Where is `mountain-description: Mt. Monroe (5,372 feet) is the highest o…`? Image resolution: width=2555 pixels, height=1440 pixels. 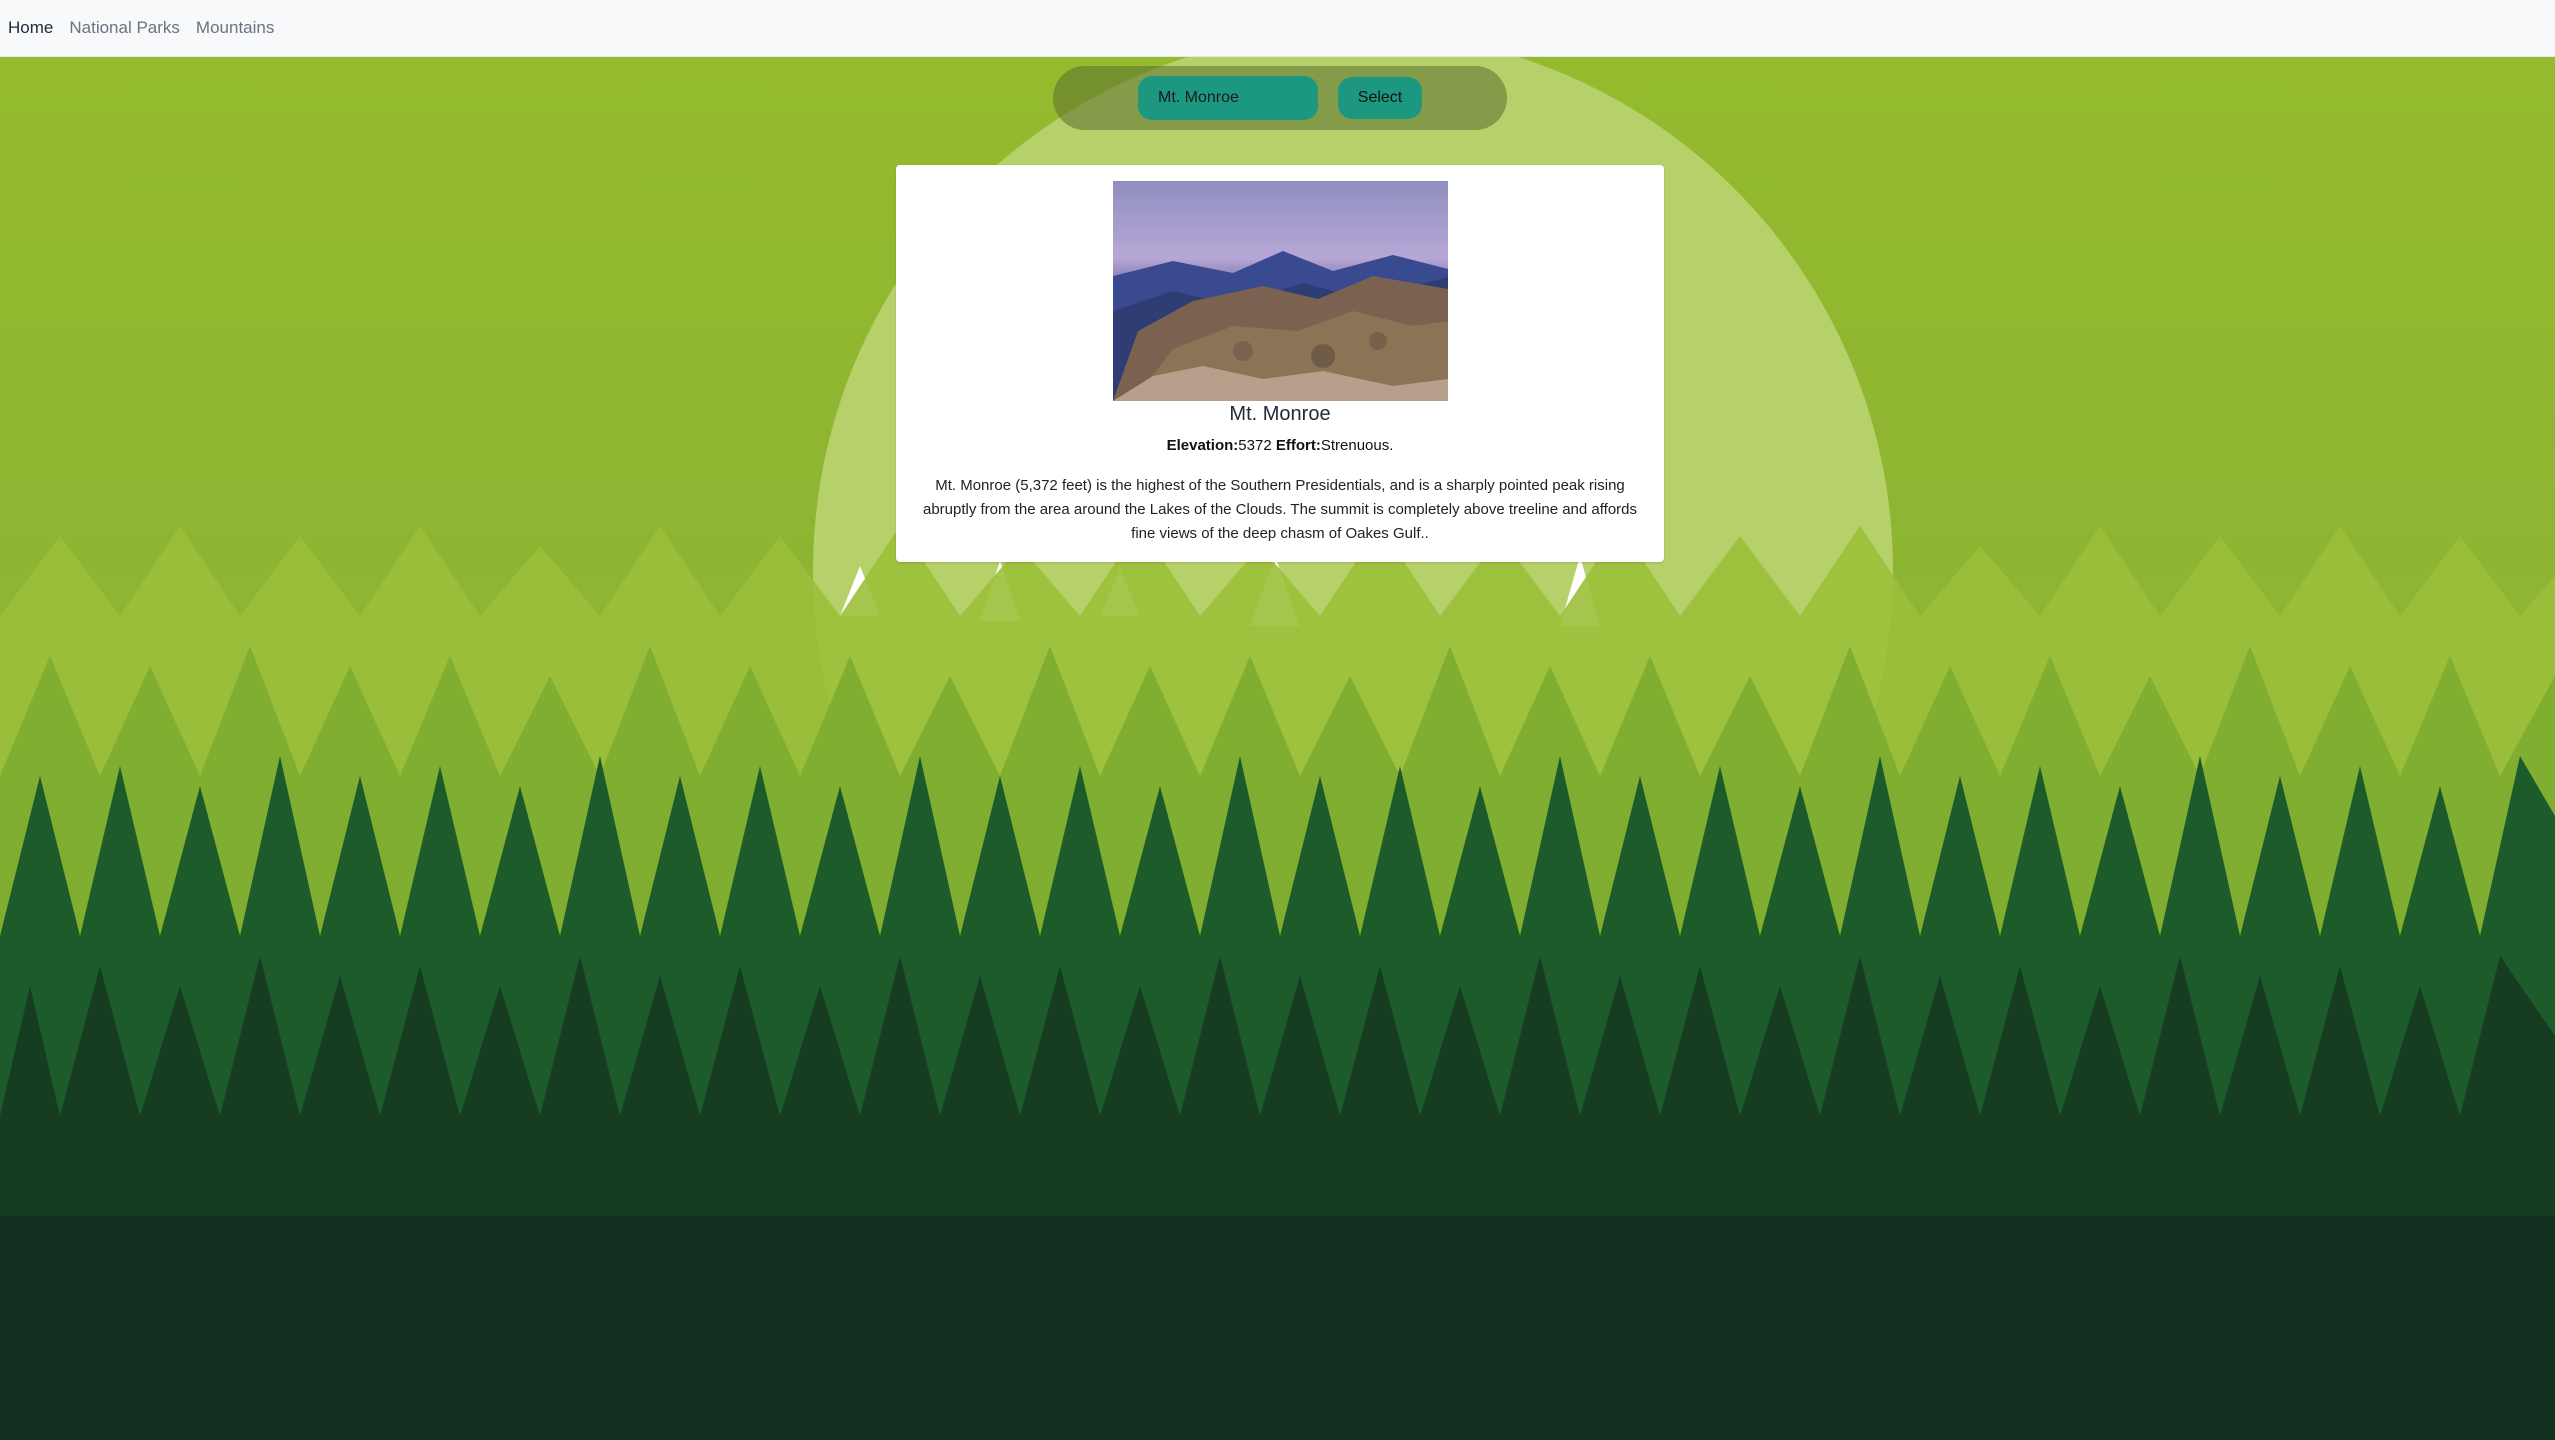 mountain-description: Mt. Monroe (5,372 feet) is the highest o… is located at coordinates (1279, 509).